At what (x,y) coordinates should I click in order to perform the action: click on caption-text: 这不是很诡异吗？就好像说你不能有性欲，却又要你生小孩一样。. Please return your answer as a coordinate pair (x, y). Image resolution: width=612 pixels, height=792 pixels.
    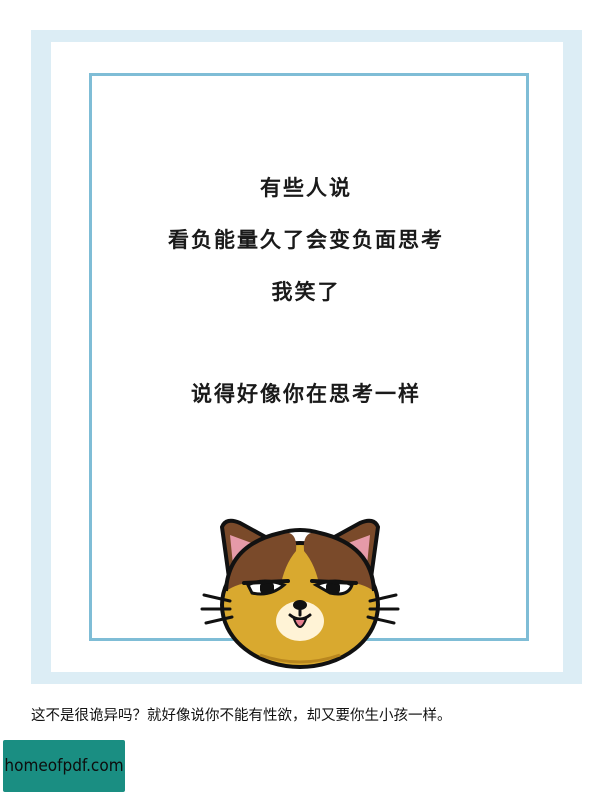
    Looking at the image, I should click on (241, 716).